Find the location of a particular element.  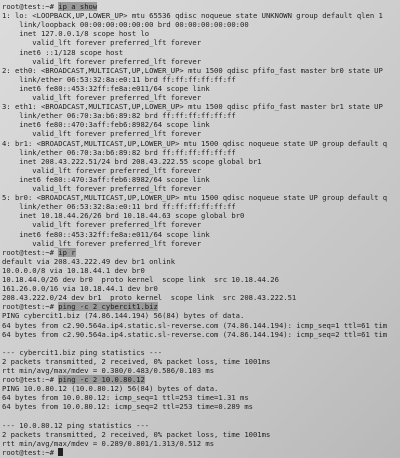

command-text: ip r is located at coordinates (67, 252).